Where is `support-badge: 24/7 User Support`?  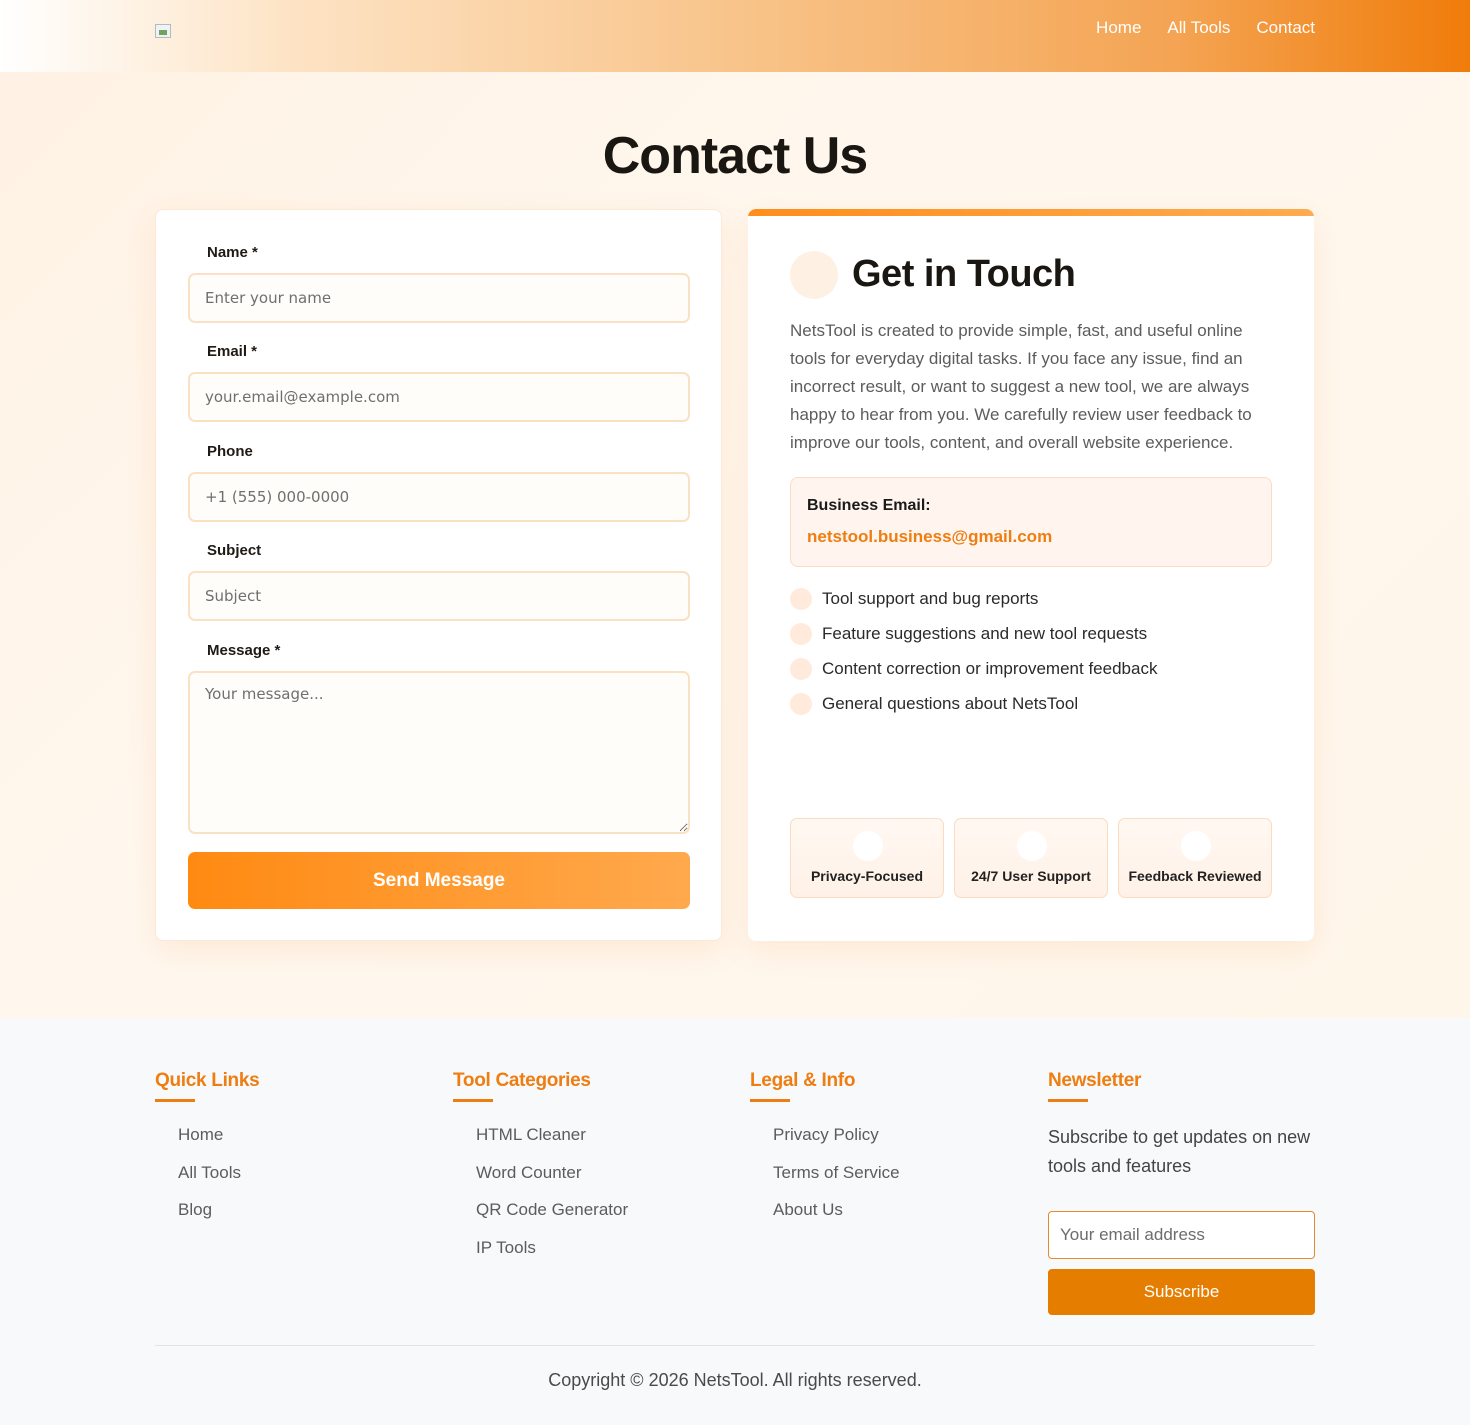 support-badge: 24/7 User Support is located at coordinates (1031, 858).